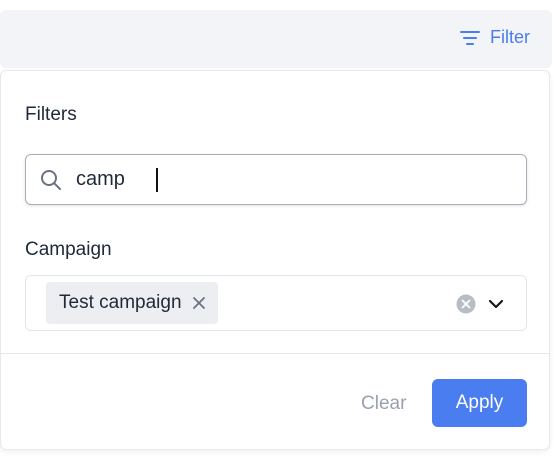 The height and width of the screenshot is (458, 554). Describe the element at coordinates (275, 353) in the screenshot. I see `divider` at that location.